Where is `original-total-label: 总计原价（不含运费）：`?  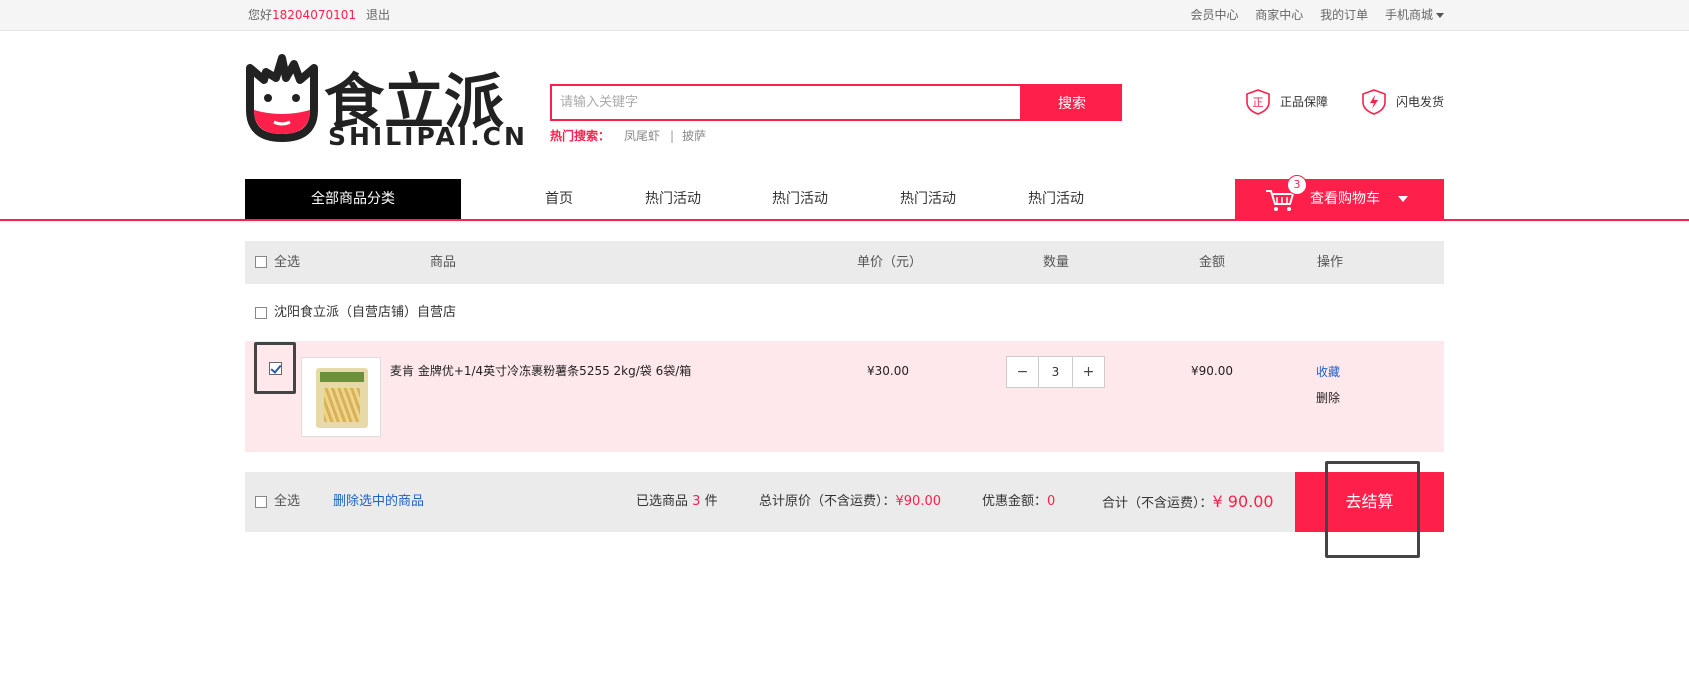 original-total-label: 总计原价（不含运费）： is located at coordinates (827, 501).